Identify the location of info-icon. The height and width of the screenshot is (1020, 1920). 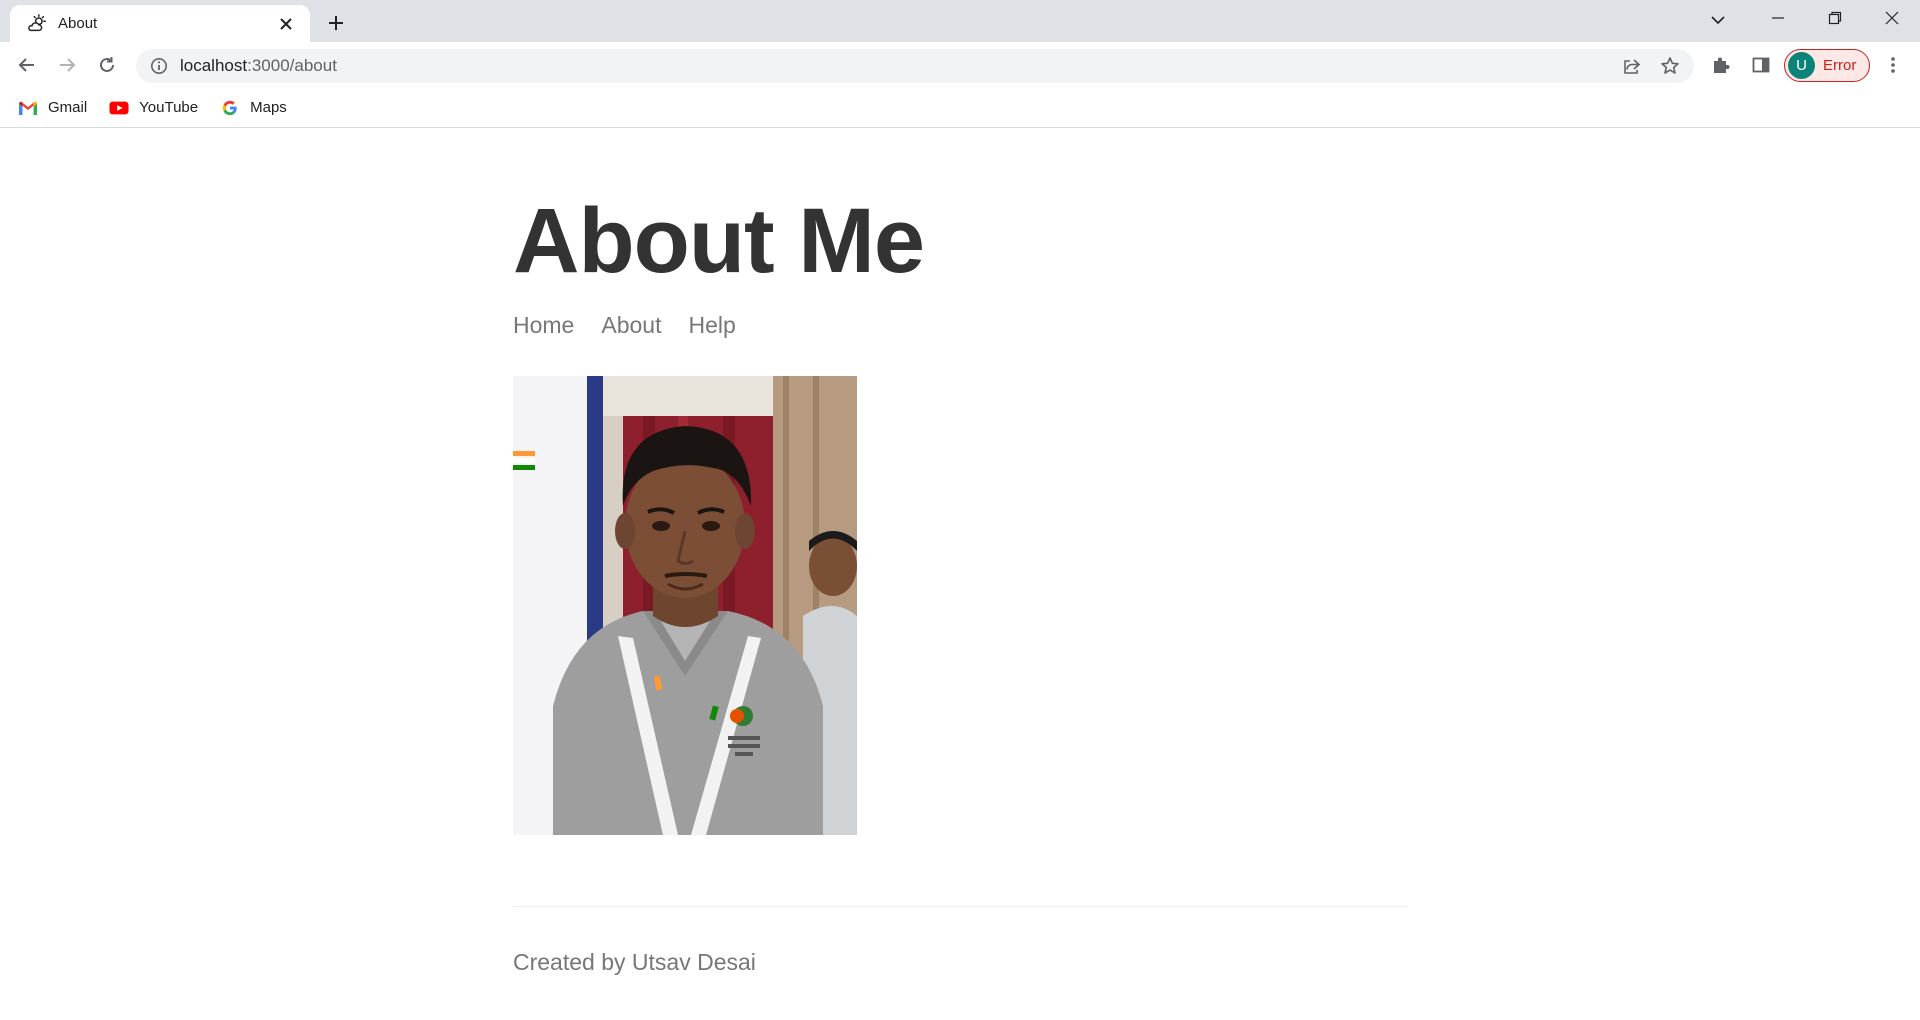
(159, 66).